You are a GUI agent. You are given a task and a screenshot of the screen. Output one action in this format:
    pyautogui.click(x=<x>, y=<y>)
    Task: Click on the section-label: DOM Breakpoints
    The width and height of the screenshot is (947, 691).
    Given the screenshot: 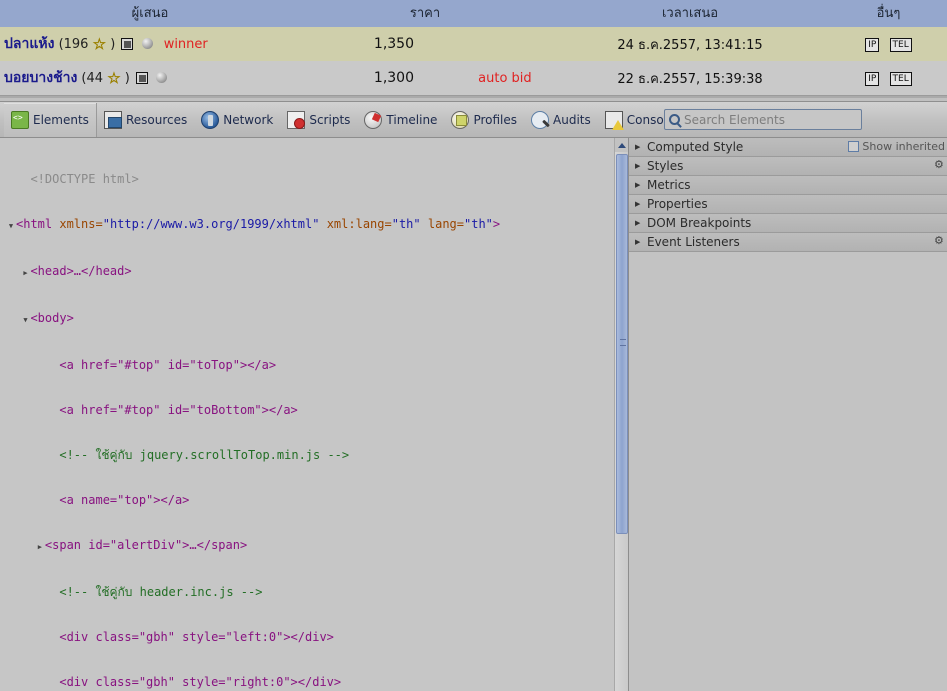 What is the action you would take?
    pyautogui.click(x=699, y=223)
    